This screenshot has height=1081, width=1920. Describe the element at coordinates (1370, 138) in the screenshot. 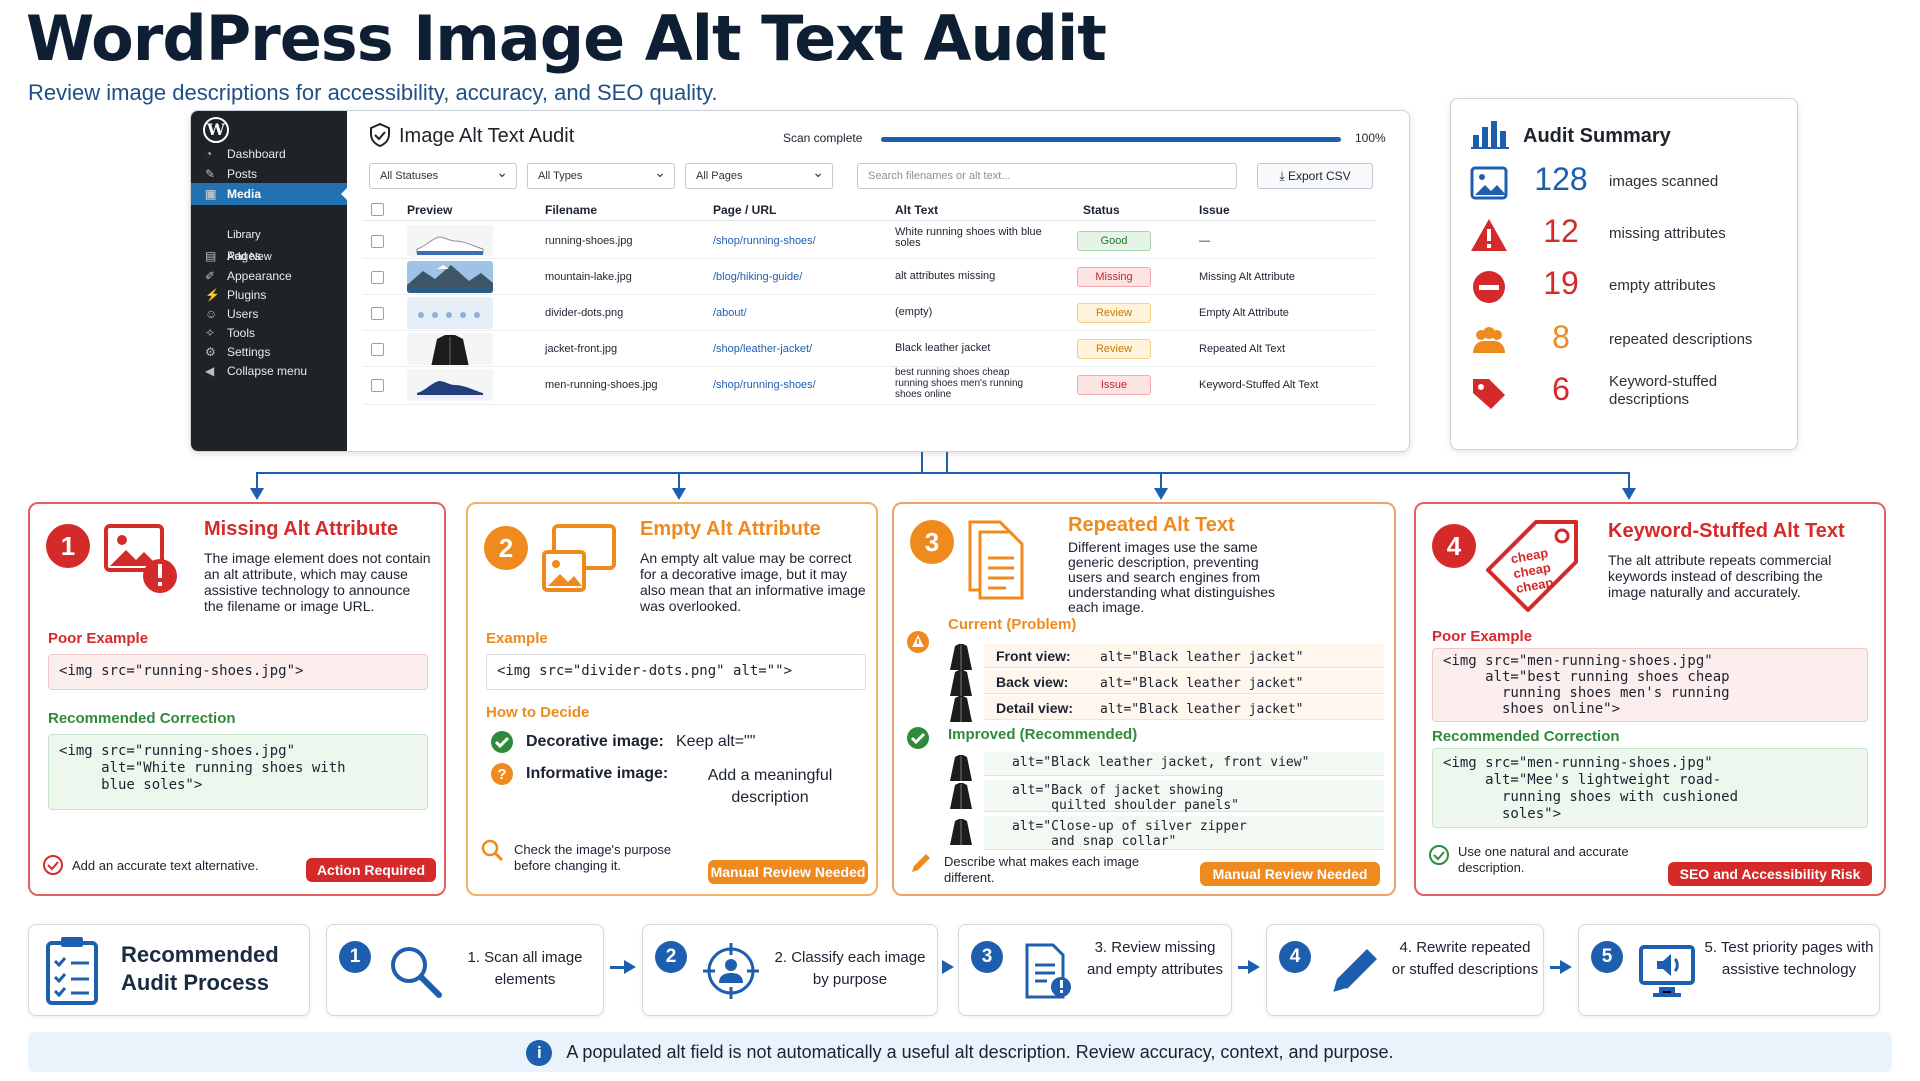

I see `scan-progress-text: 100%` at that location.